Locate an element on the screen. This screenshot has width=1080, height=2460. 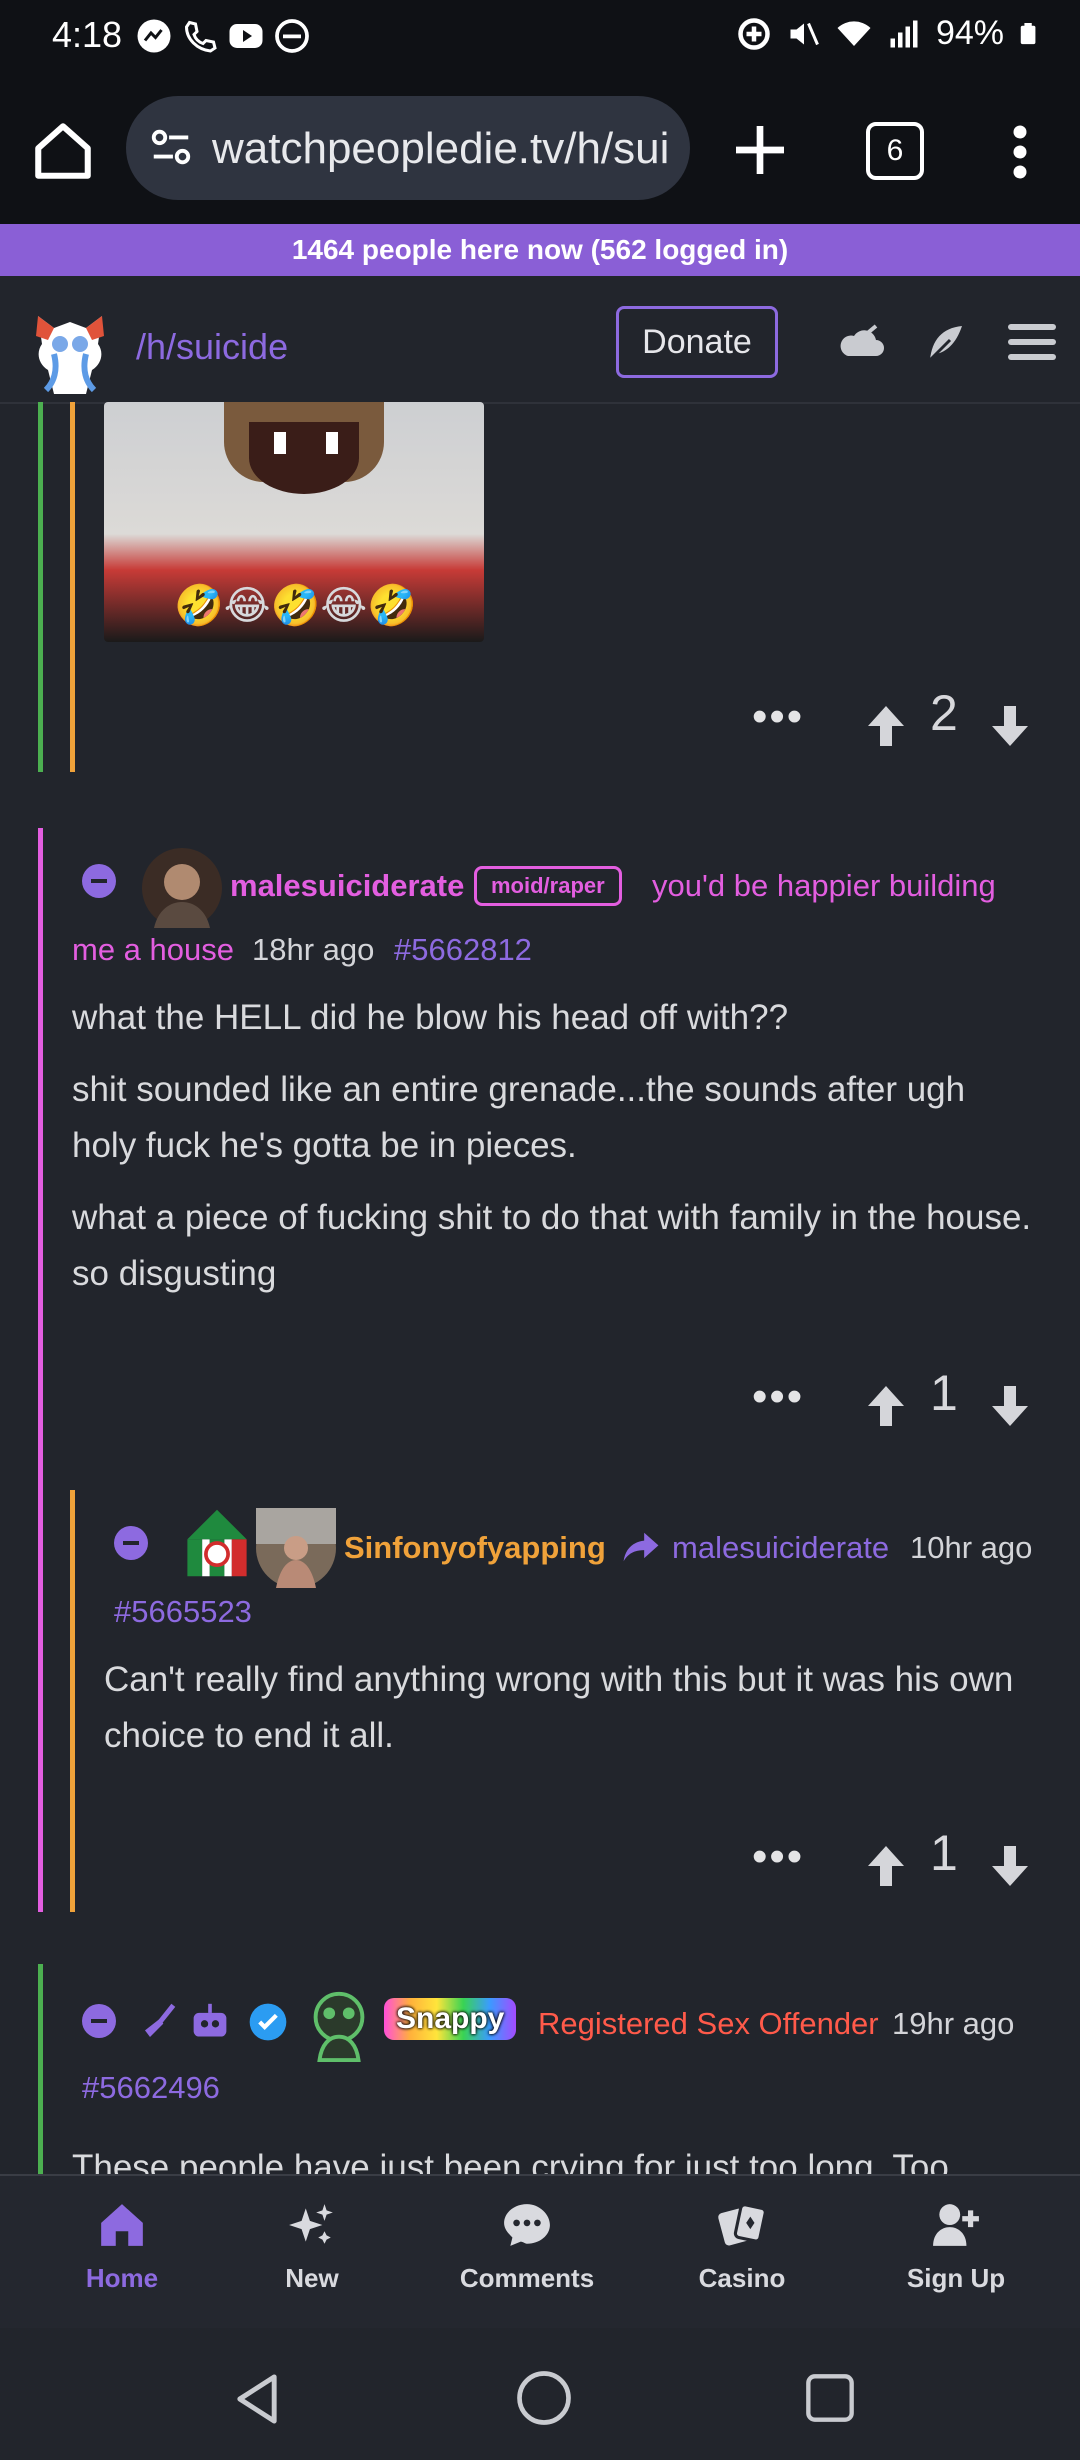
share-icon is located at coordinates (641, 1547).